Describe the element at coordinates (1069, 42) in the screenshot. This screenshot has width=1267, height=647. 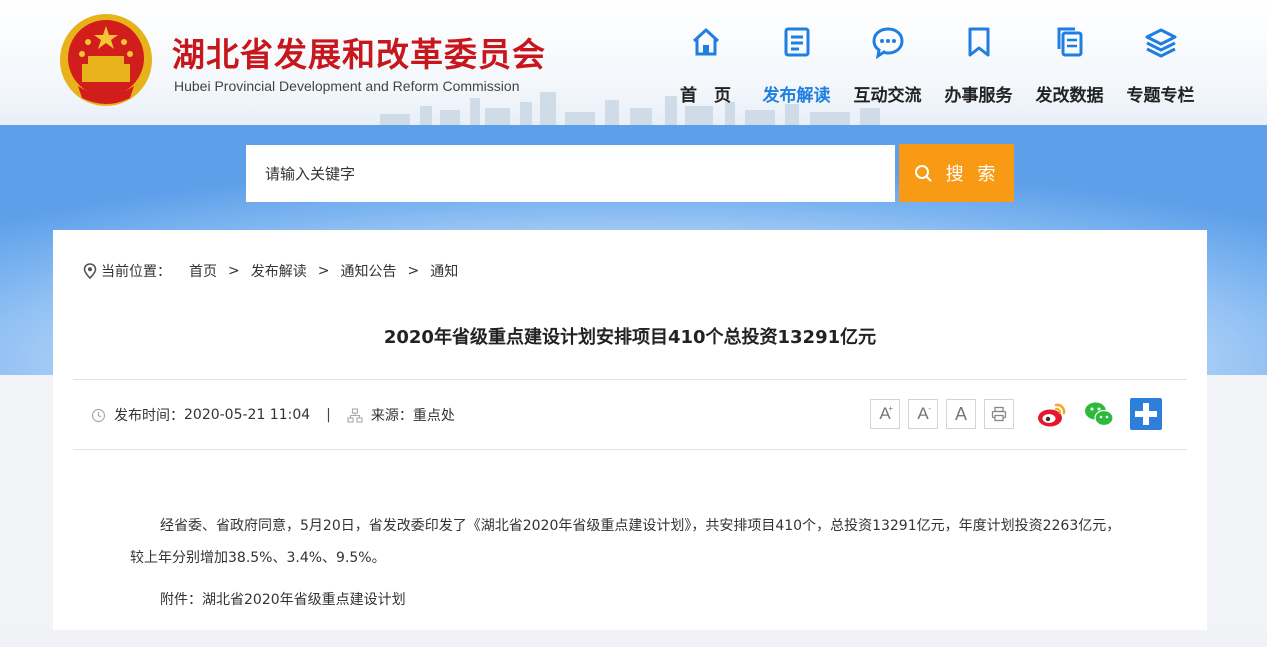
I see `data-pages-icon` at that location.